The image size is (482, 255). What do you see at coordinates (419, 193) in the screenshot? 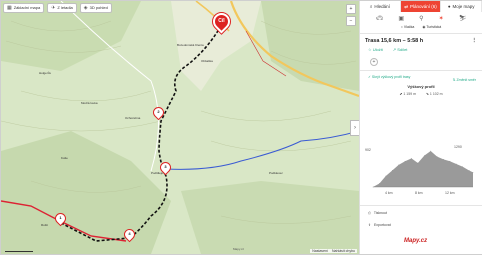
I see `profile-axis-label: 8 km` at bounding box center [419, 193].